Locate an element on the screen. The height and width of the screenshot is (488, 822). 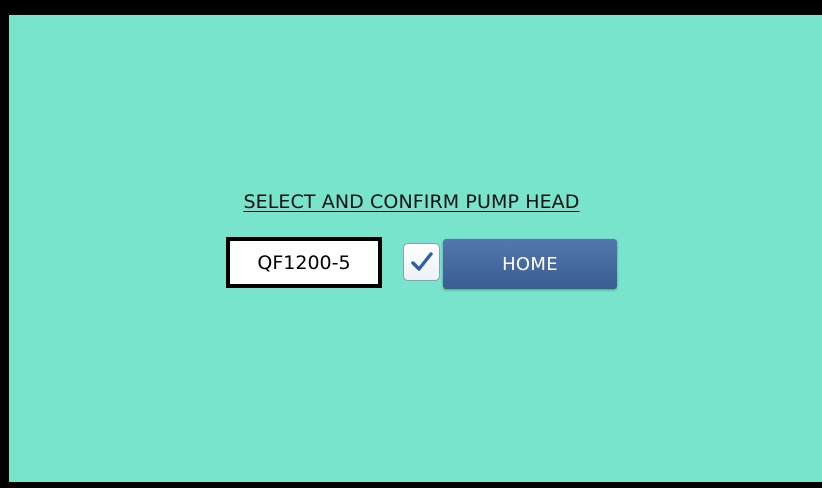
checkmark-icon is located at coordinates (421, 261).